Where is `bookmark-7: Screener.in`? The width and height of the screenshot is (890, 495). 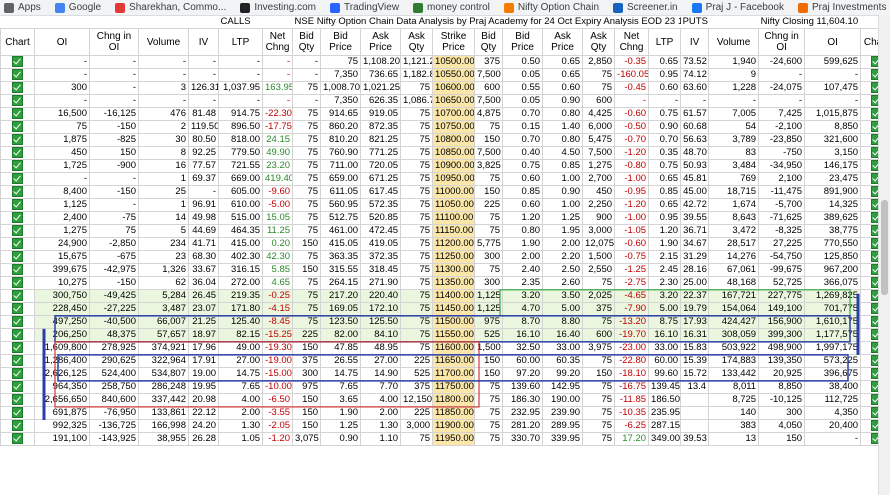 bookmark-7: Screener.in is located at coordinates (645, 7).